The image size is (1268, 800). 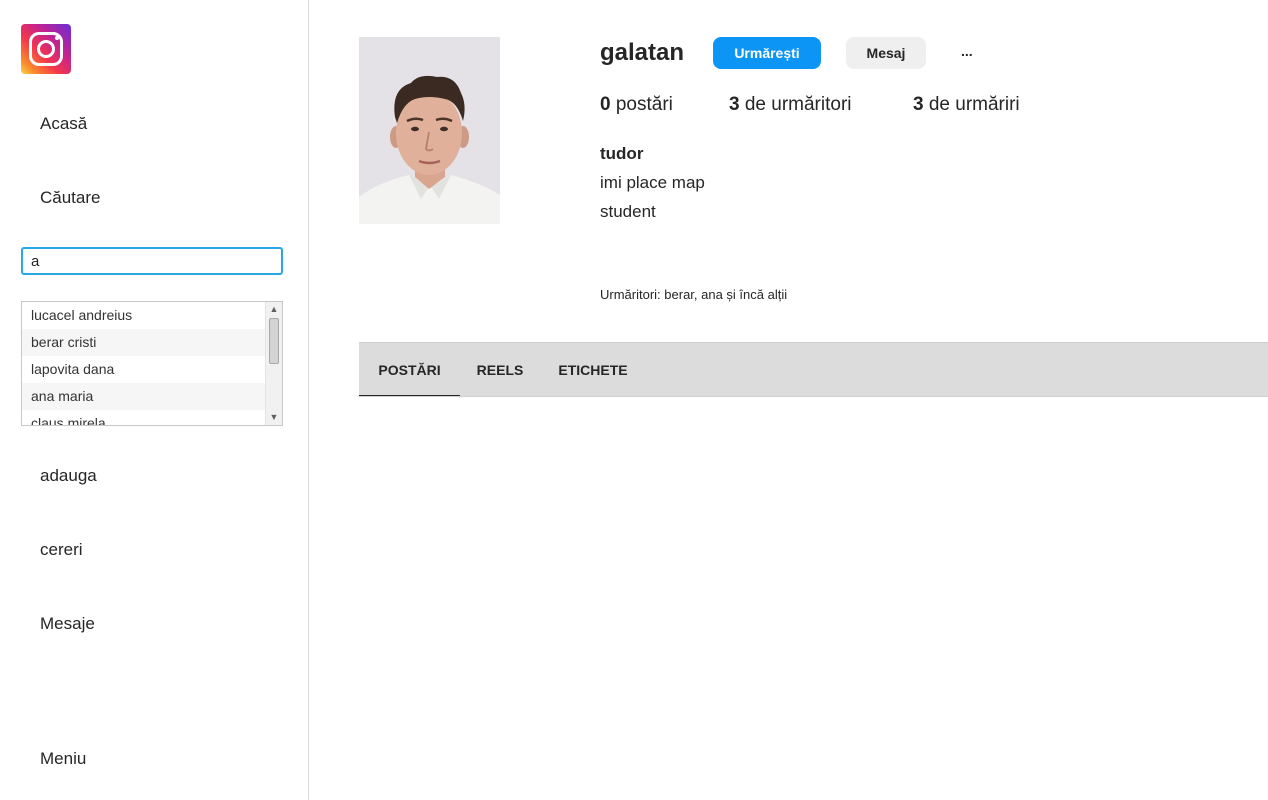 What do you see at coordinates (593, 370) in the screenshot?
I see `tab-tagged: ETICHETE` at bounding box center [593, 370].